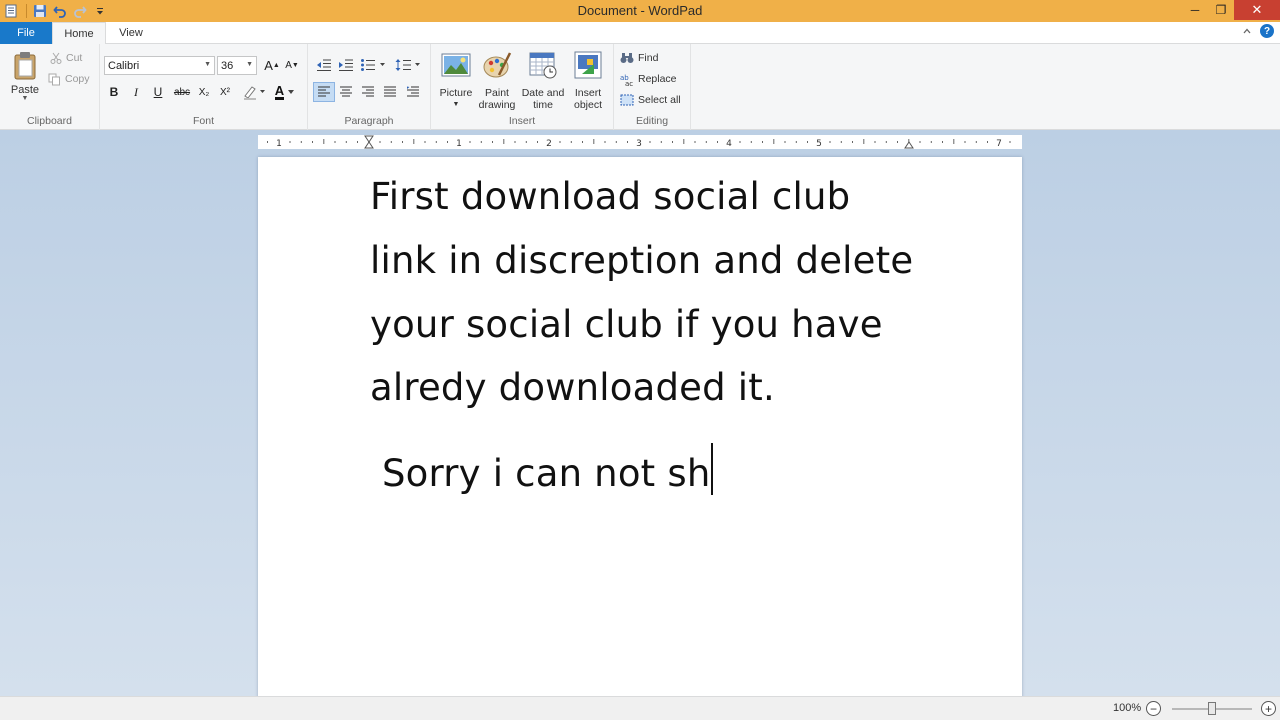  I want to click on shrink-font-button: A ▼, so click(292, 65).